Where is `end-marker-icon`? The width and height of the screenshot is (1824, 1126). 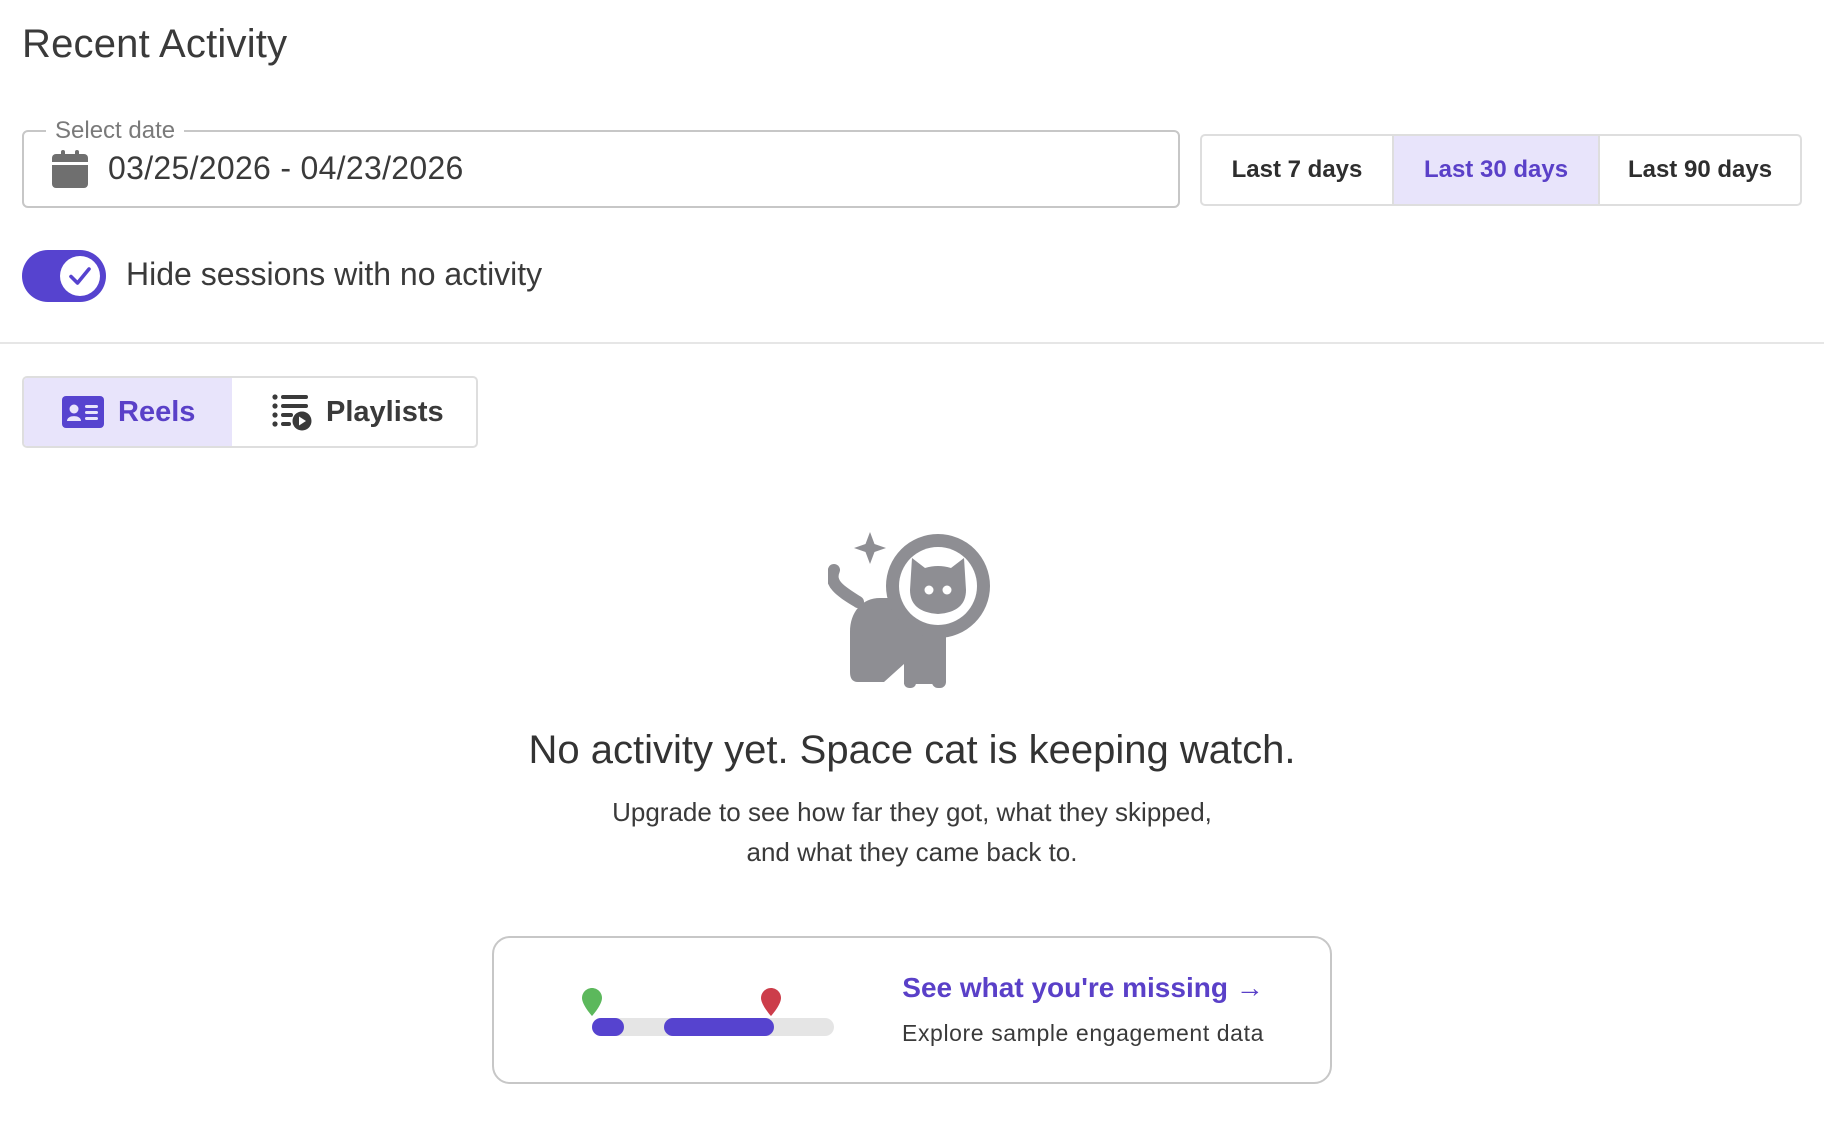 end-marker-icon is located at coordinates (771, 1002).